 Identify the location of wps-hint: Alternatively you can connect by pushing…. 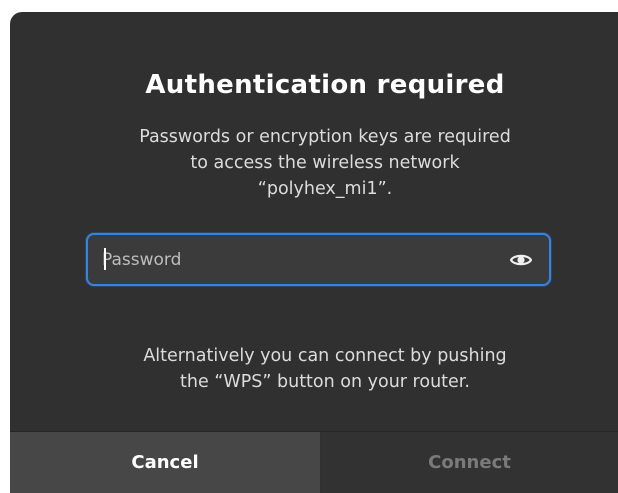
(314, 369).